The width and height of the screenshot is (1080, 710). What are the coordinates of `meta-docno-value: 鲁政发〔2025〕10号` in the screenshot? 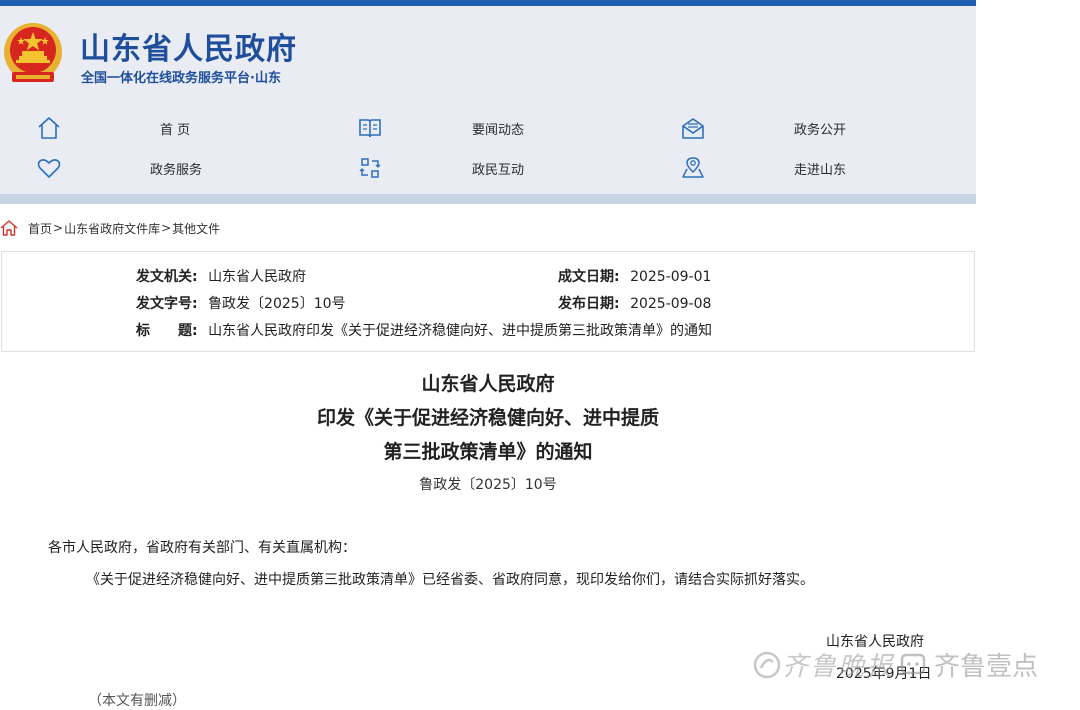 It's located at (277, 304).